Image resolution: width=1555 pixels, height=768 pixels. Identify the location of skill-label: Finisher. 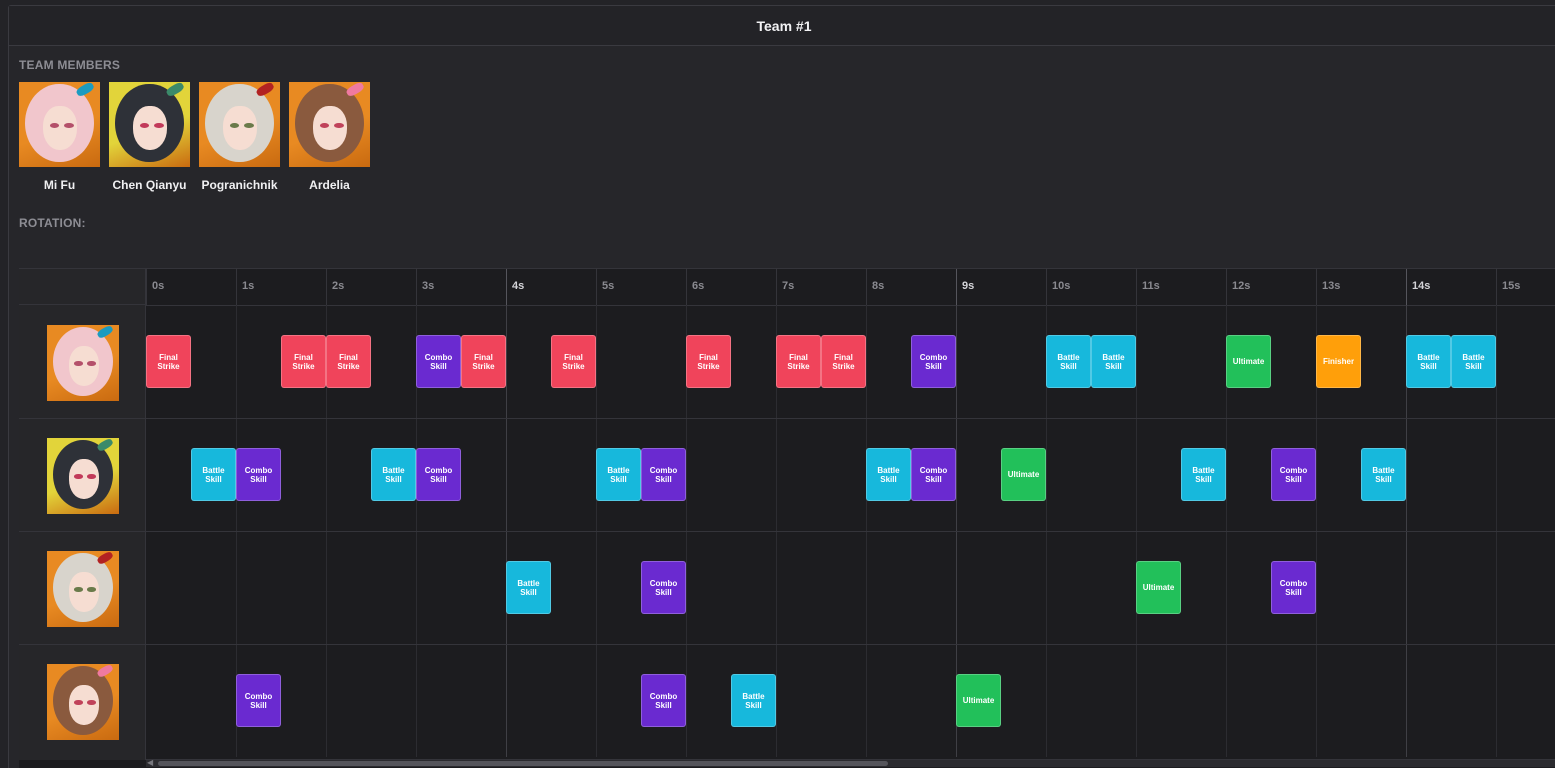
(1338, 361).